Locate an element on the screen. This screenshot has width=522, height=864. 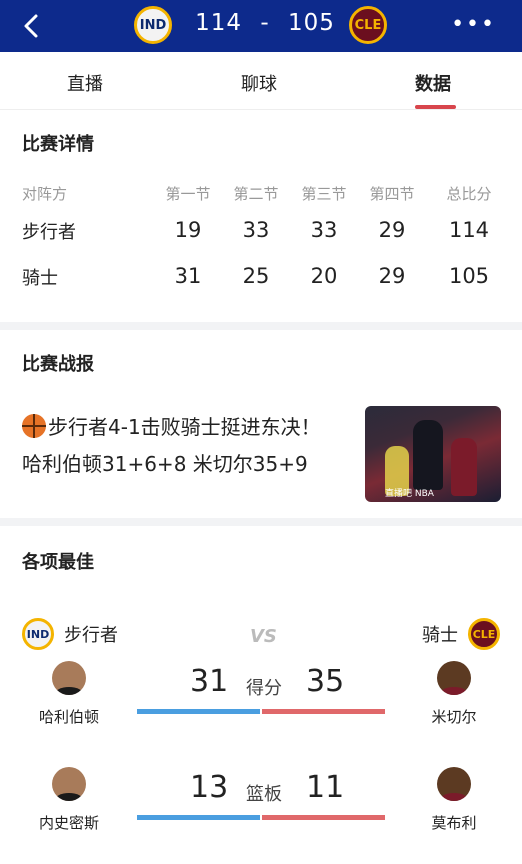
header-cell: 第四节 is located at coordinates (392, 194).